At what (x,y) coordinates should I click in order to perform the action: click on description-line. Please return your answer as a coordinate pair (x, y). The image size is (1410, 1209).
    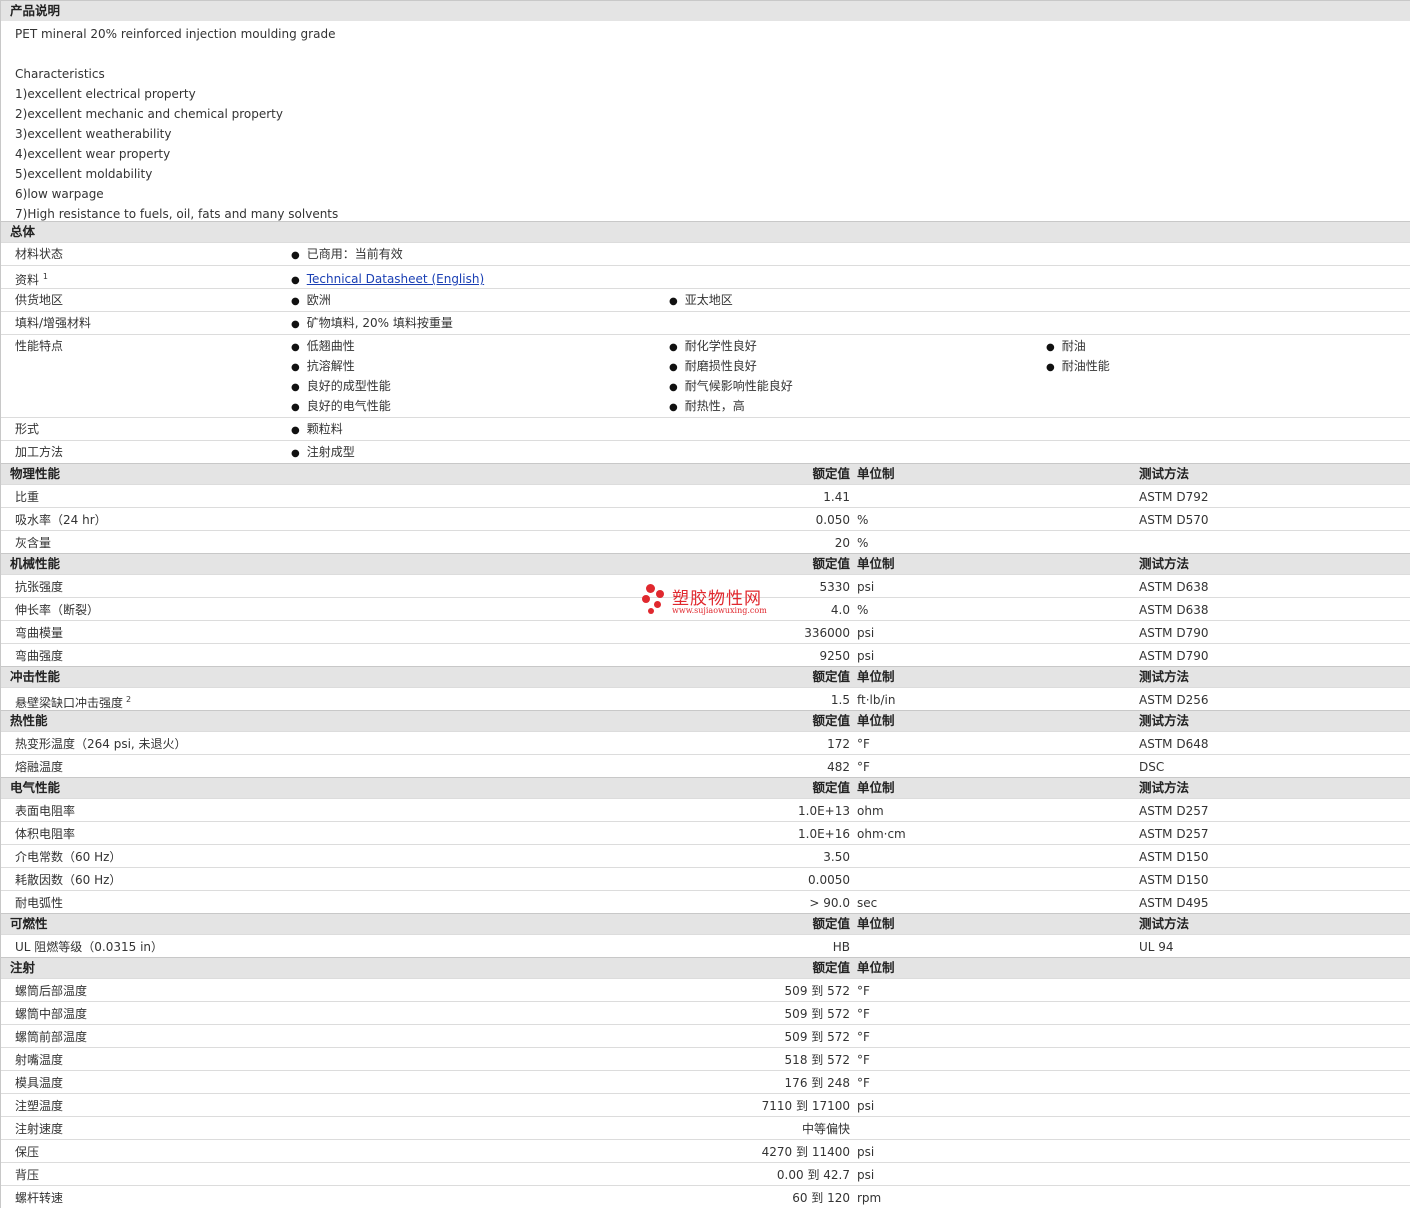
    Looking at the image, I should click on (712, 54).